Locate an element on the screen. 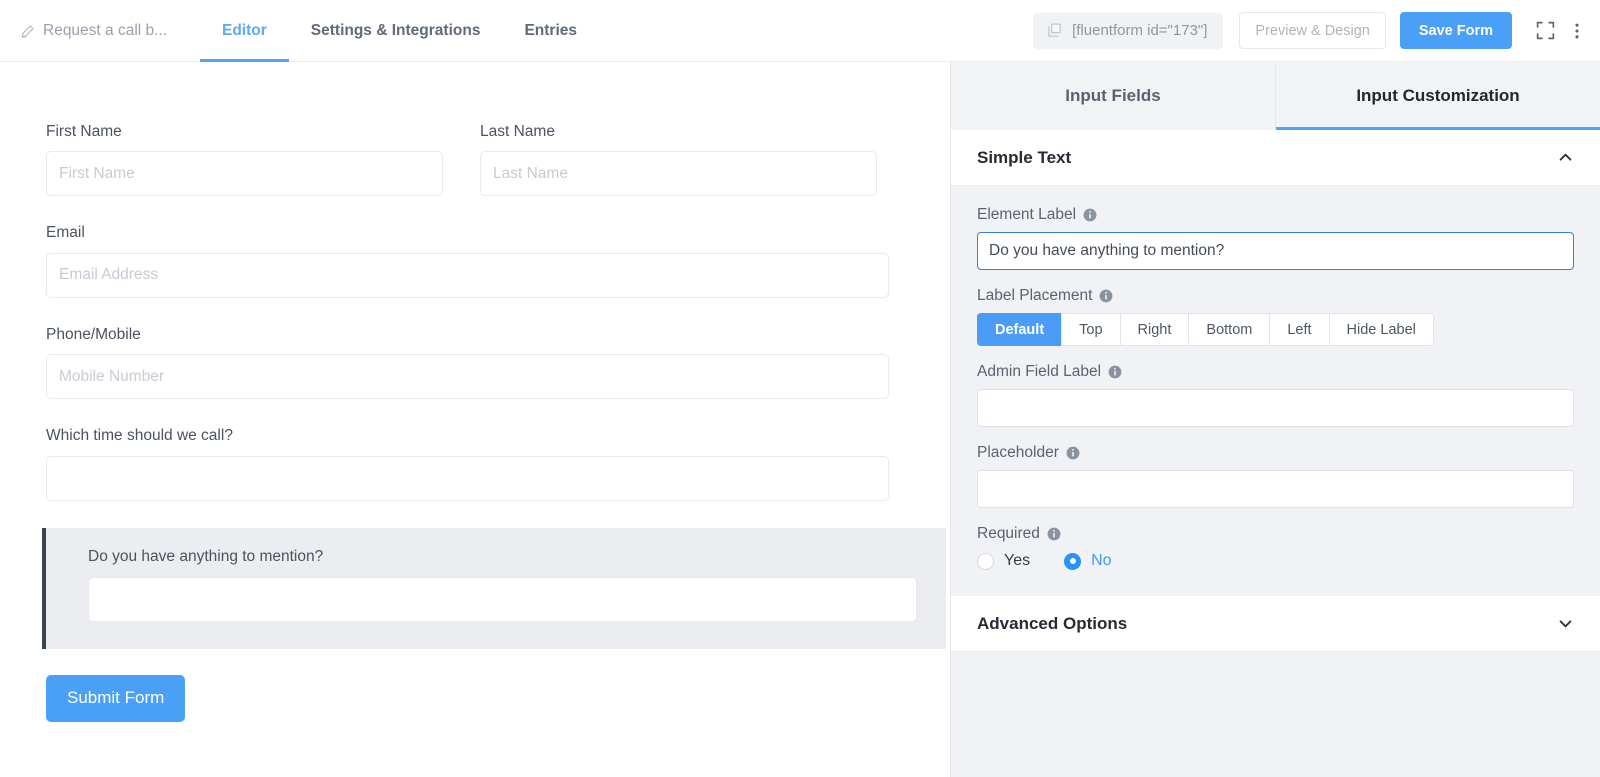 The width and height of the screenshot is (1600, 777). label-placement-button-group: Default Top Right Bottom Left Hide Label is located at coordinates (1275, 329).